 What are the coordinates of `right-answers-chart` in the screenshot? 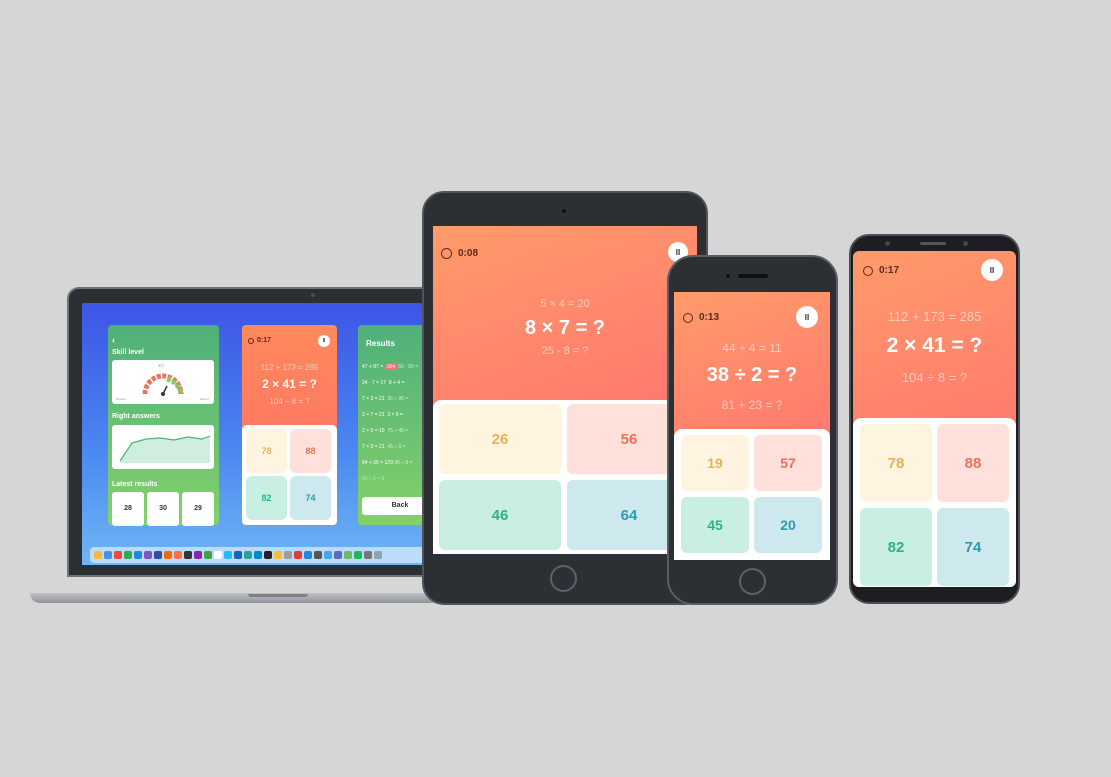 It's located at (163, 447).